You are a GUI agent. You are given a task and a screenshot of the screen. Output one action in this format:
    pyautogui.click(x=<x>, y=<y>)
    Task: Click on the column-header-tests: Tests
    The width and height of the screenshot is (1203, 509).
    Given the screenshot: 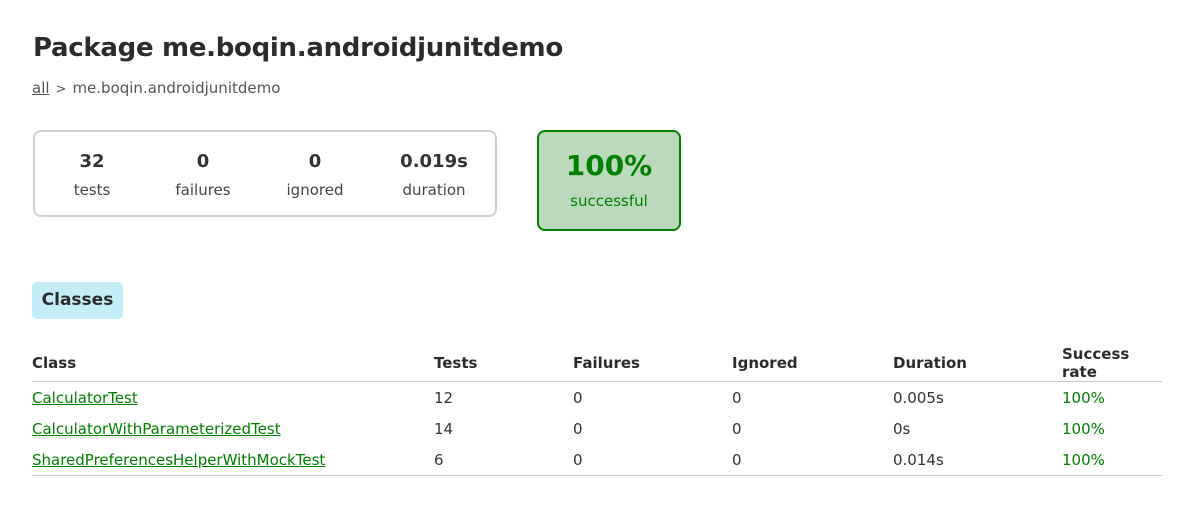 What is the action you would take?
    pyautogui.click(x=503, y=363)
    